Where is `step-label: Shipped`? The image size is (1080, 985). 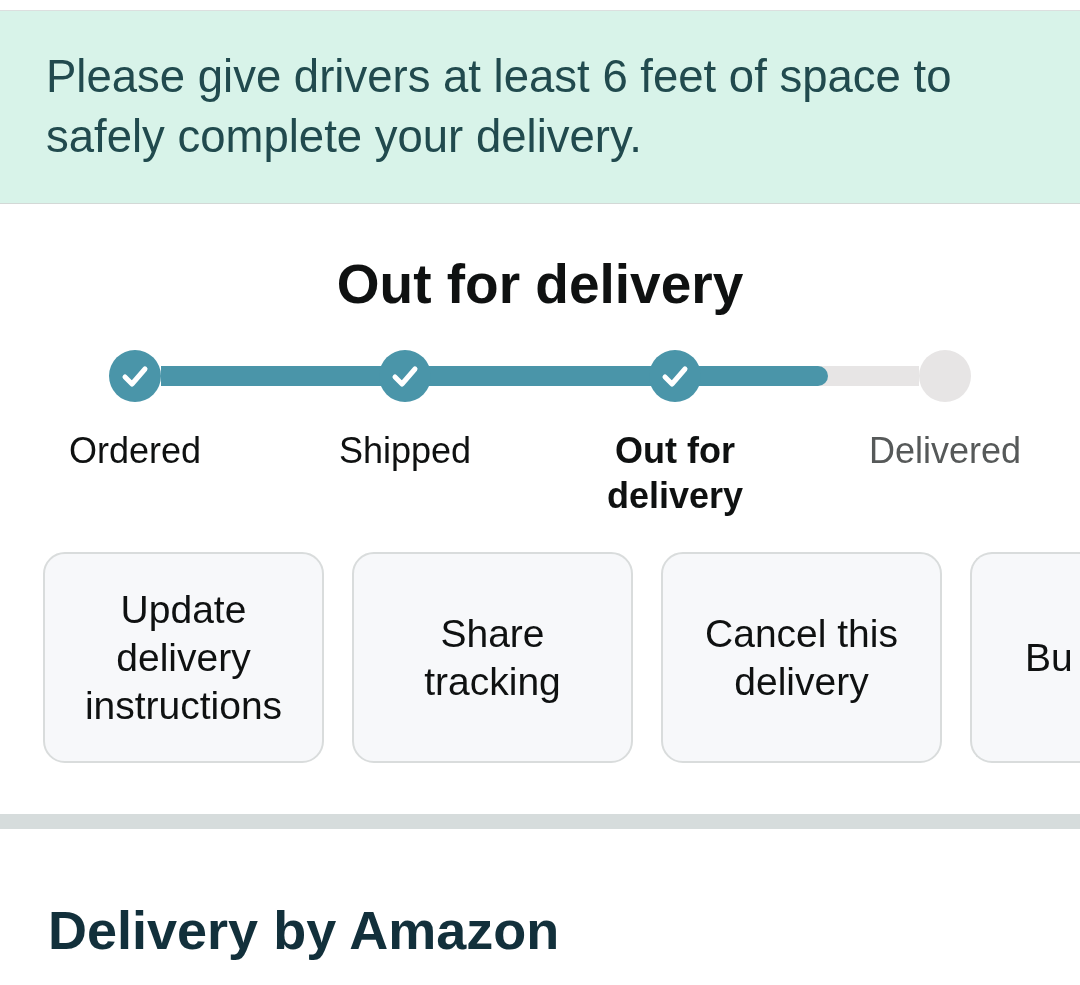 step-label: Shipped is located at coordinates (405, 451).